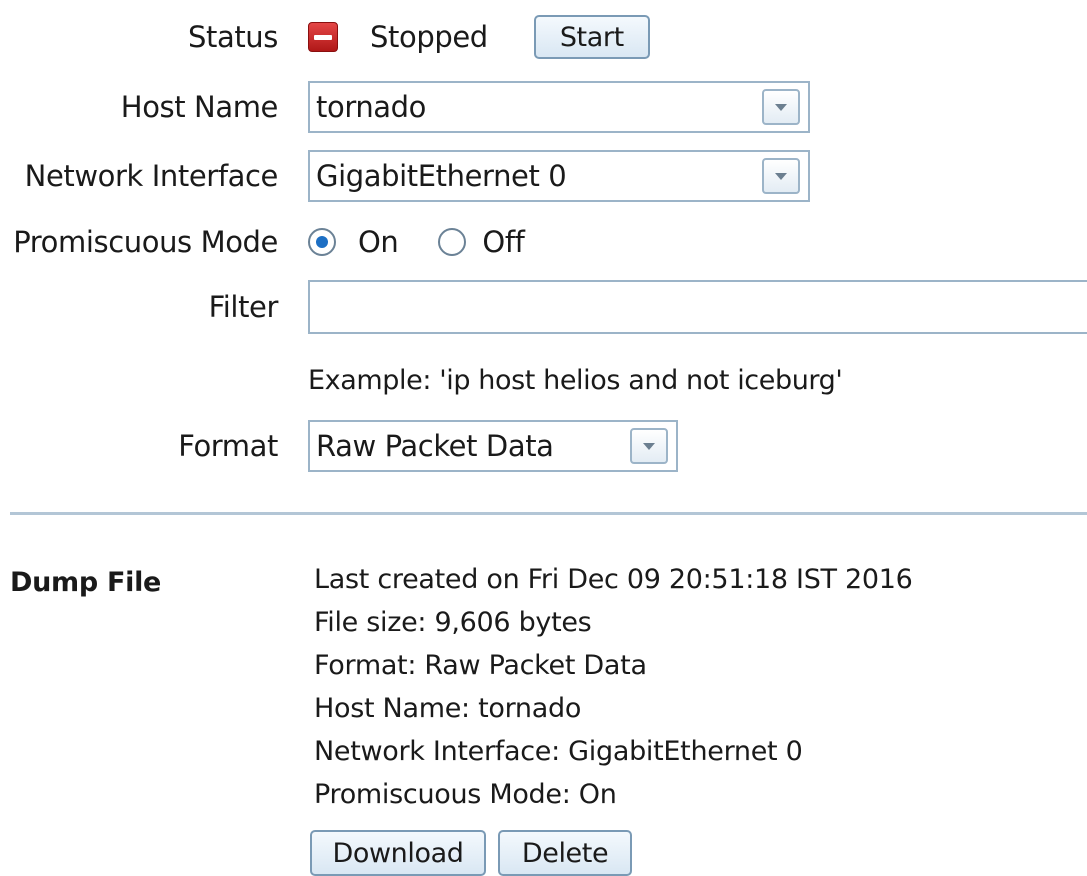 This screenshot has width=1087, height=876. I want to click on promiscuous-on-radio, so click(322, 242).